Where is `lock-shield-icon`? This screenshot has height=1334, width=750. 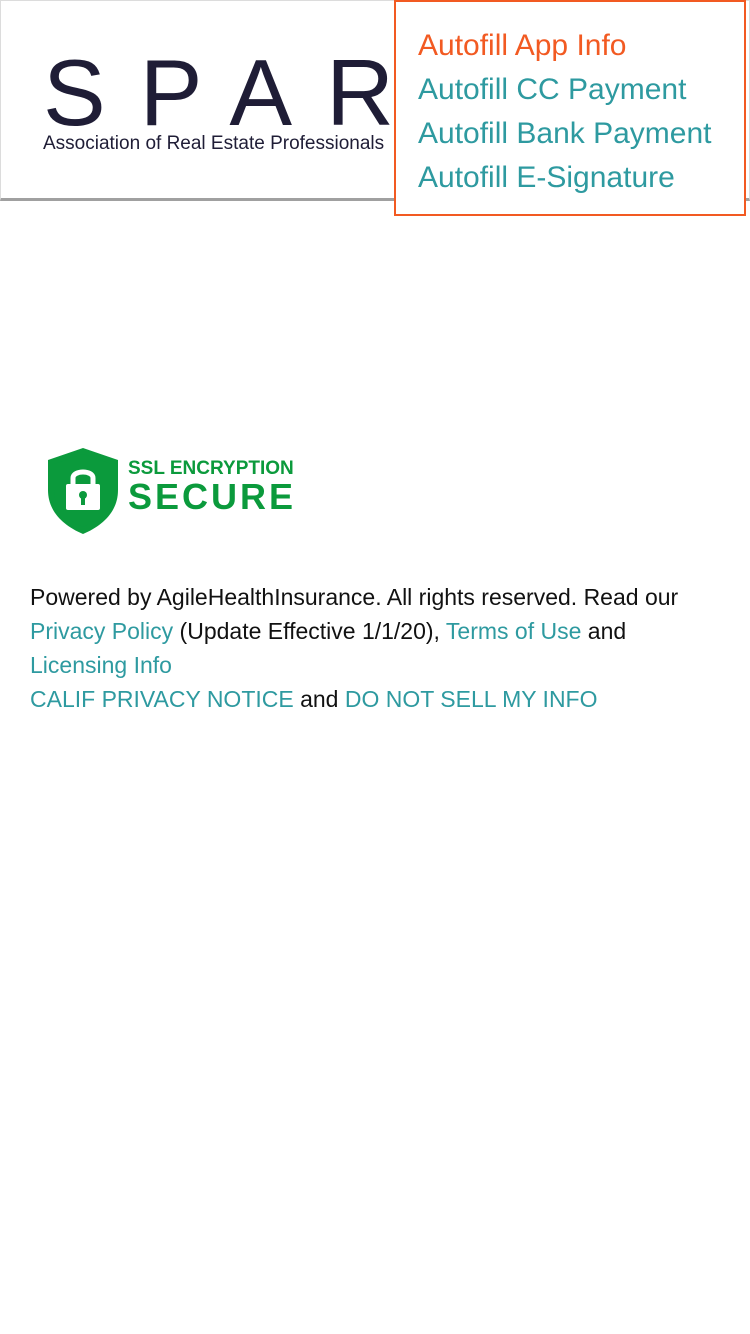 lock-shield-icon is located at coordinates (83, 491).